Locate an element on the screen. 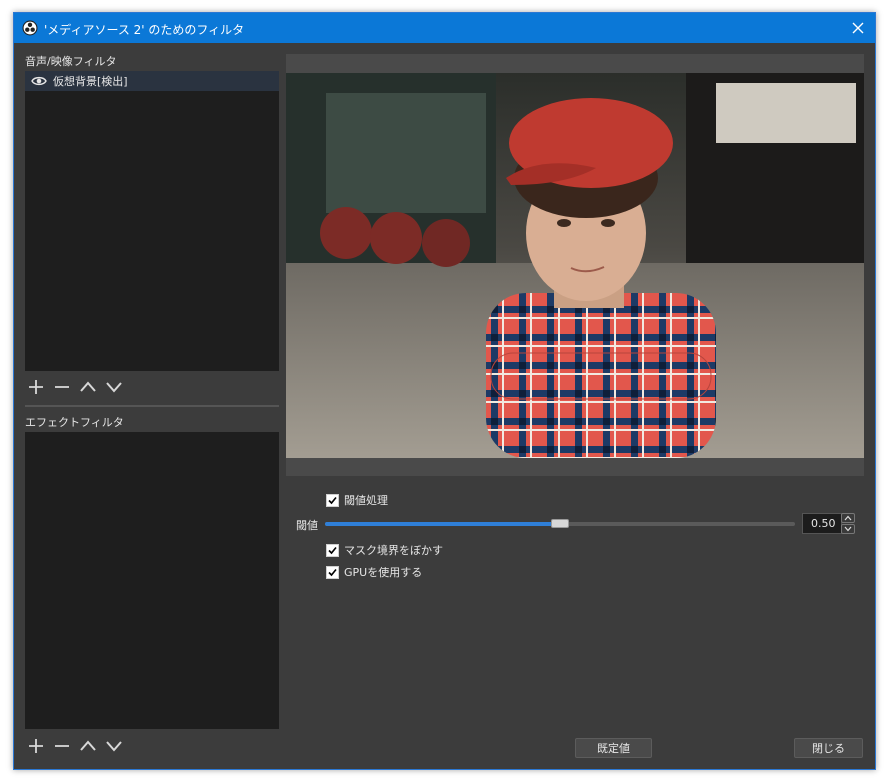  add-filter-button is located at coordinates (36, 387).